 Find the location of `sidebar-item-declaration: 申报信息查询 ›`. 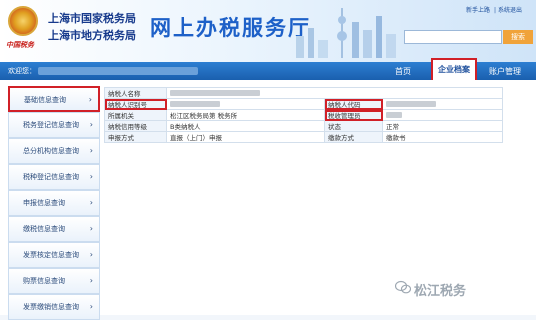

sidebar-item-declaration: 申报信息查询 › is located at coordinates (54, 203).